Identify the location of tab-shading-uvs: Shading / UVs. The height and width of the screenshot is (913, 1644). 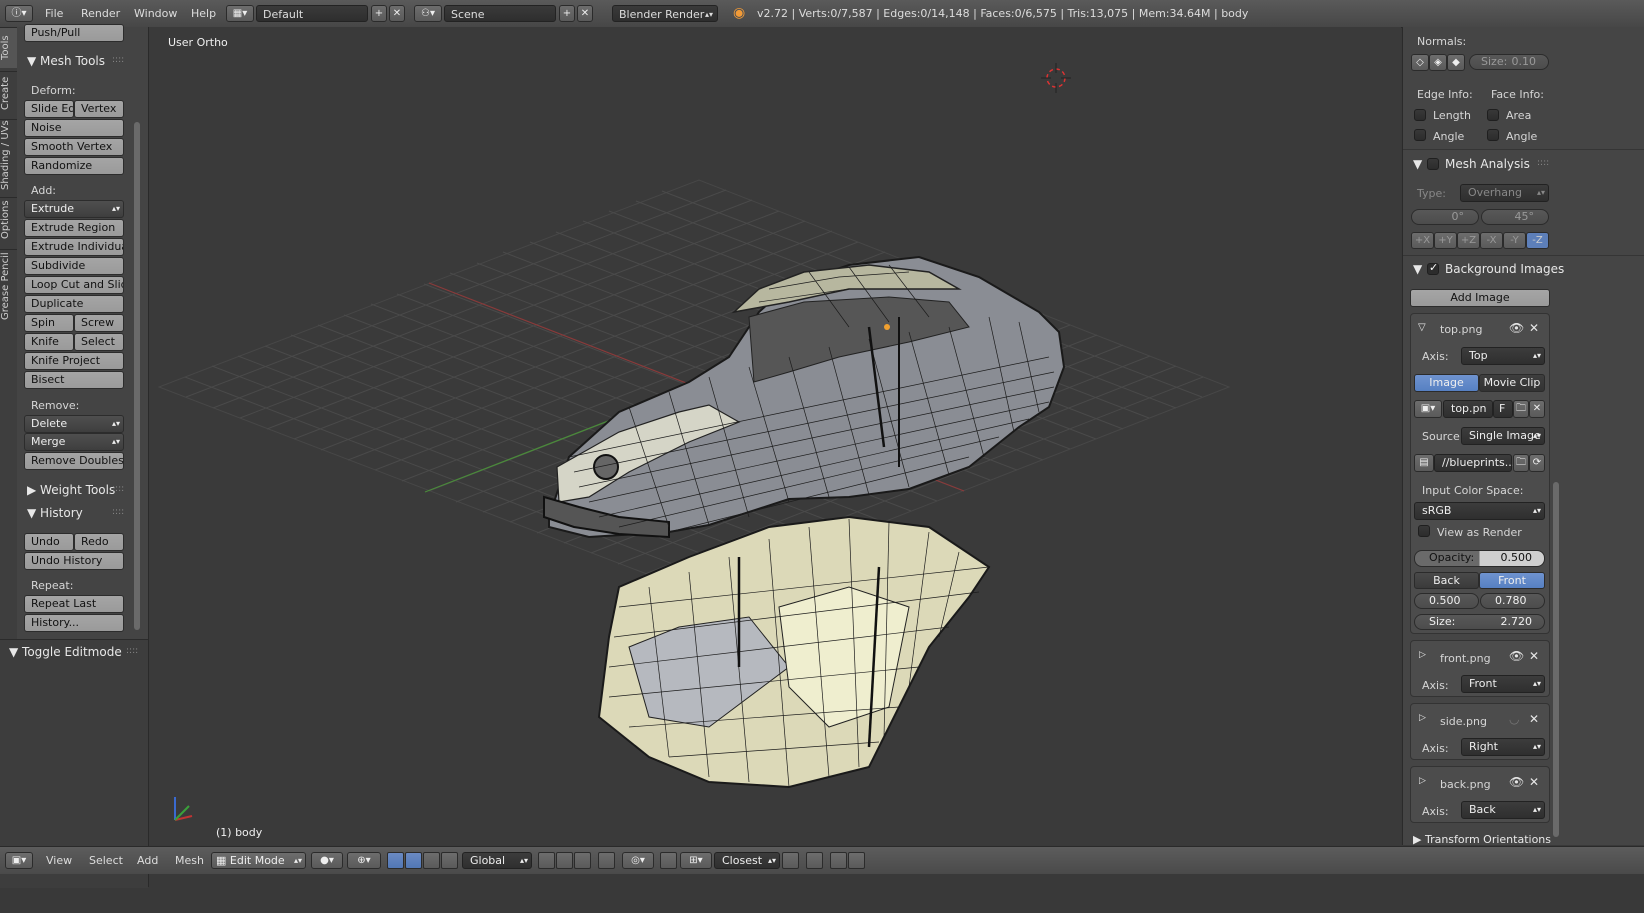
(8, 154).